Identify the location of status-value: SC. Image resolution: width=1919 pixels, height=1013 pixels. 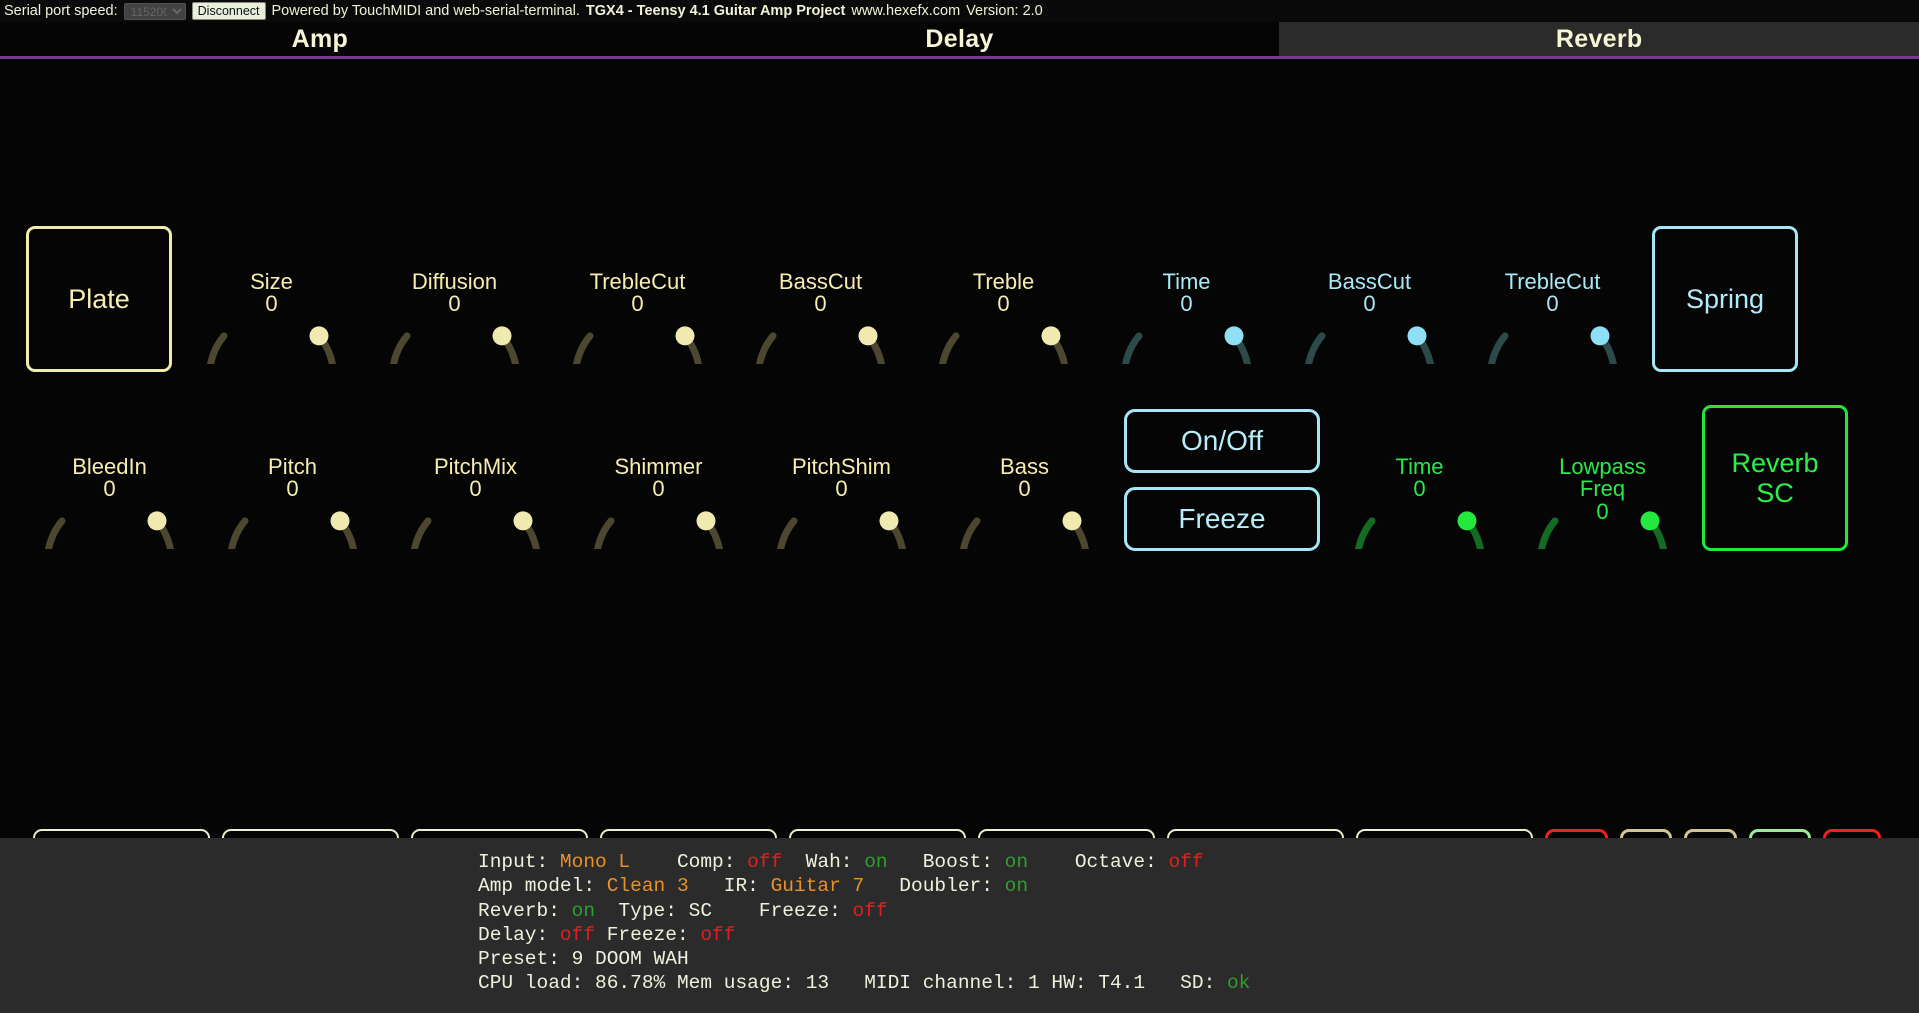
(700, 910).